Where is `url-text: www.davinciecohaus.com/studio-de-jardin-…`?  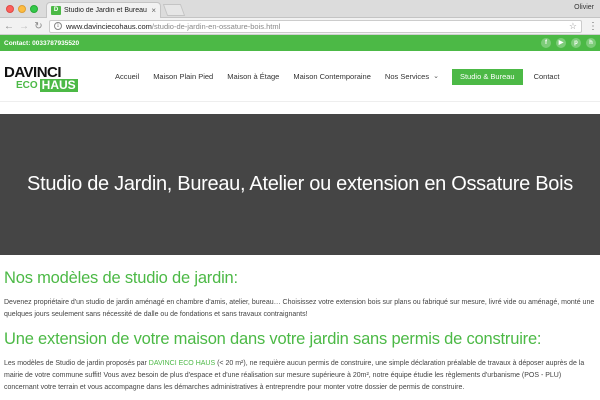
url-text: www.davinciecohaus.com/studio-de-jardin-… is located at coordinates (173, 26).